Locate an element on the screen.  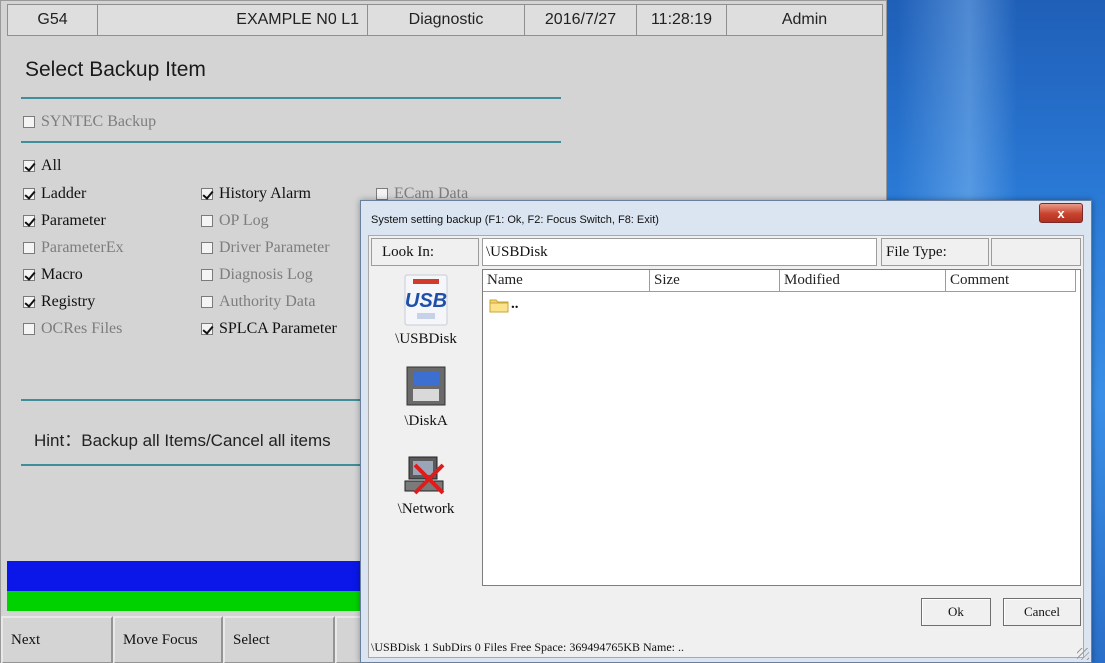
checkbox-label: Macro is located at coordinates (62, 274).